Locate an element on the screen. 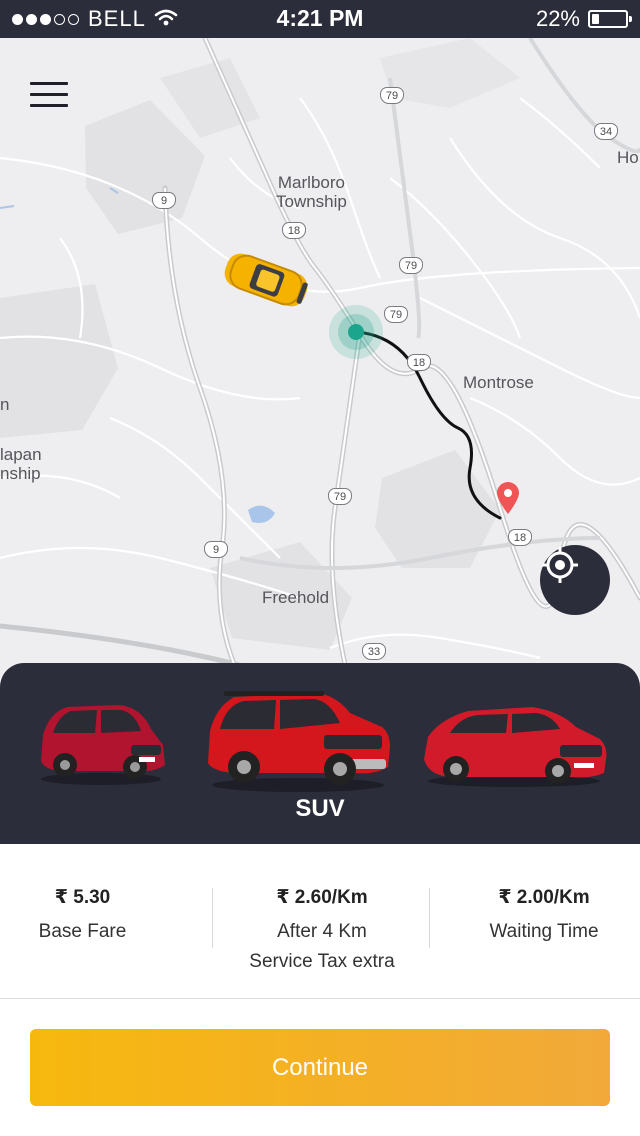 The height and width of the screenshot is (1136, 640). battery-tip is located at coordinates (630, 19).